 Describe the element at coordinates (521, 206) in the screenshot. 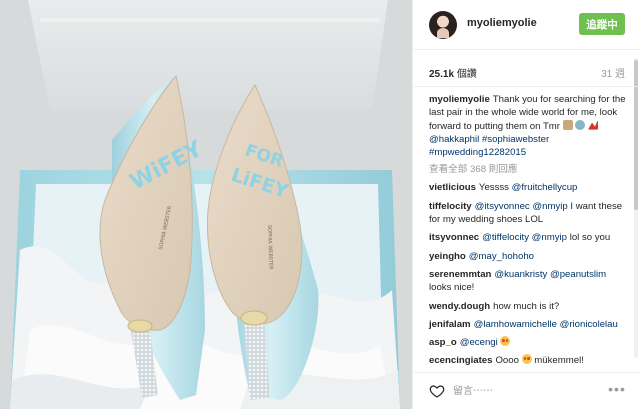

I see `comment-mention: @itsyvonnec @nmyip` at that location.